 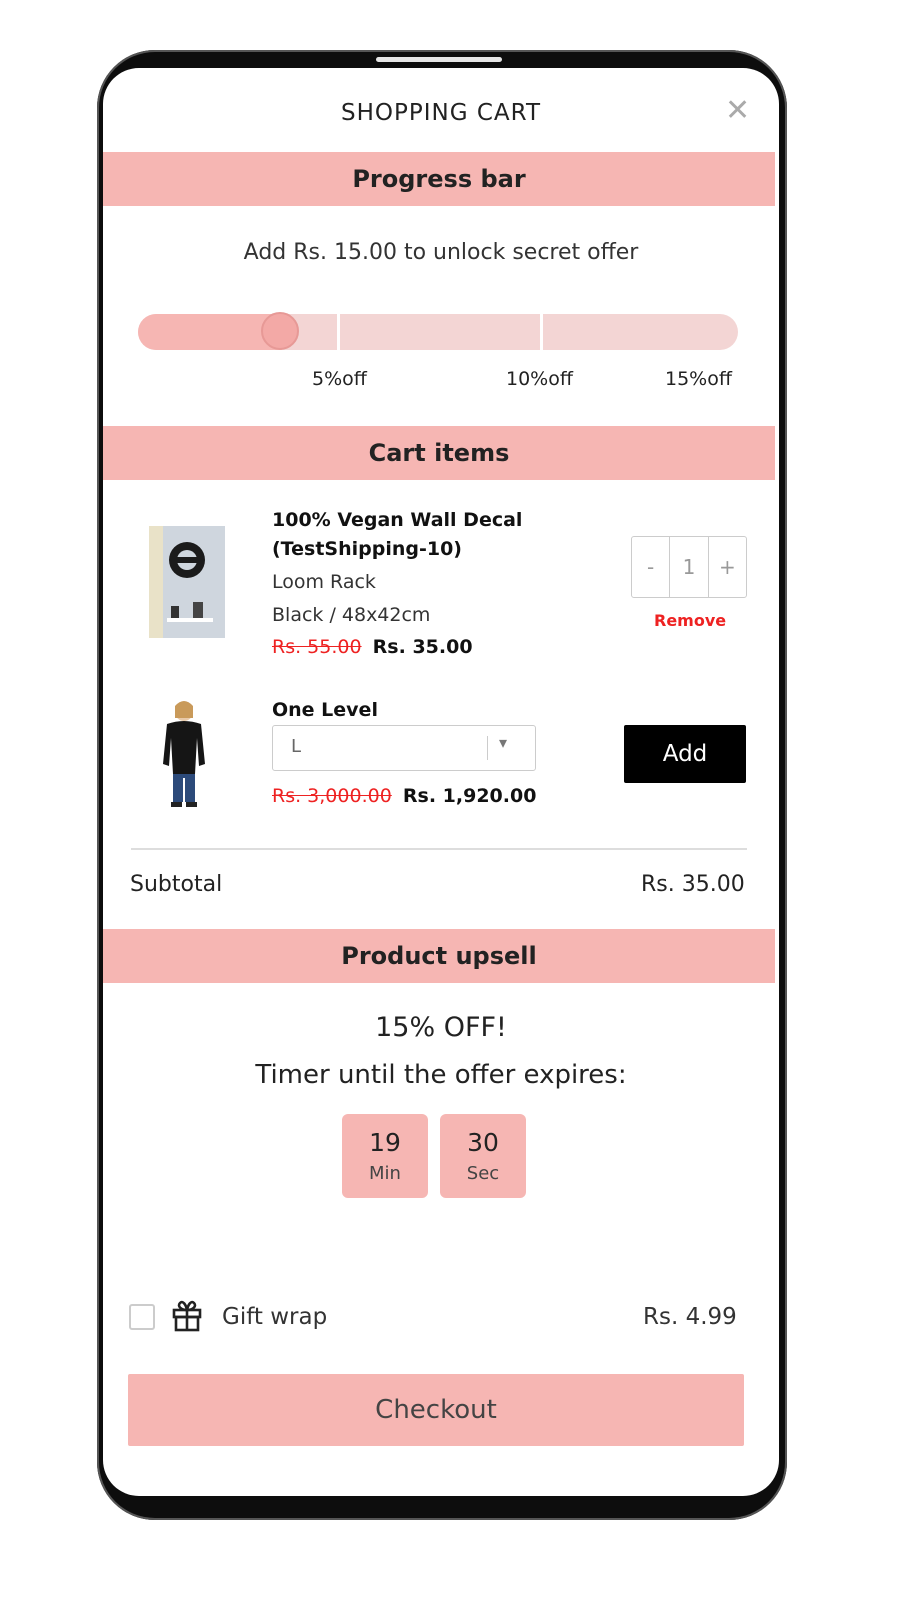 I want to click on qty-plus-button: +, so click(x=727, y=567).